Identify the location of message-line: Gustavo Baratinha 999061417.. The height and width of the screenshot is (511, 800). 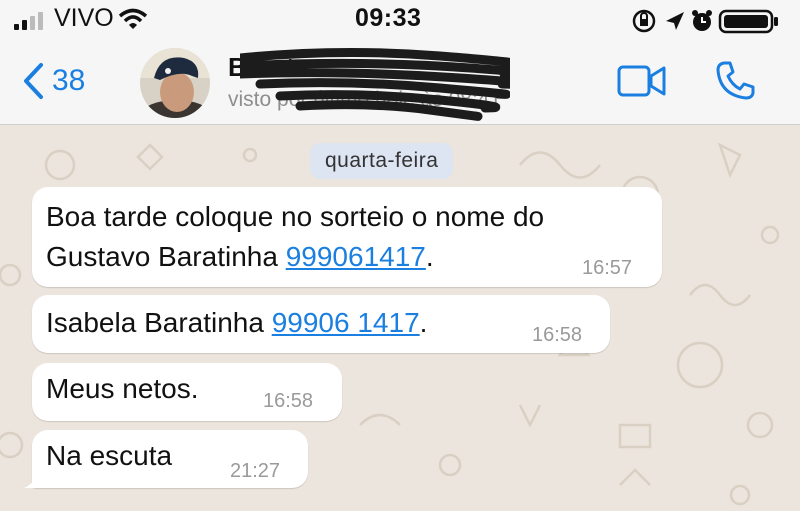
(295, 257).